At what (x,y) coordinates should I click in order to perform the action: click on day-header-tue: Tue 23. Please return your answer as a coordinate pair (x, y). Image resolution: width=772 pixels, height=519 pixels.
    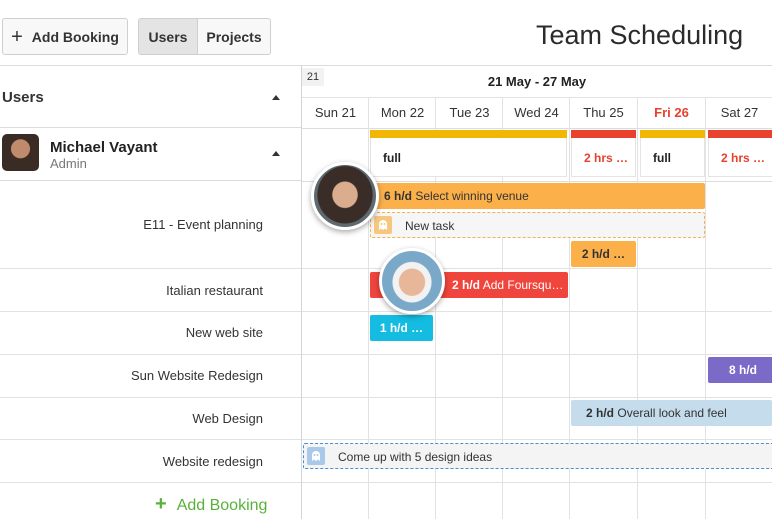
    Looking at the image, I should click on (469, 112).